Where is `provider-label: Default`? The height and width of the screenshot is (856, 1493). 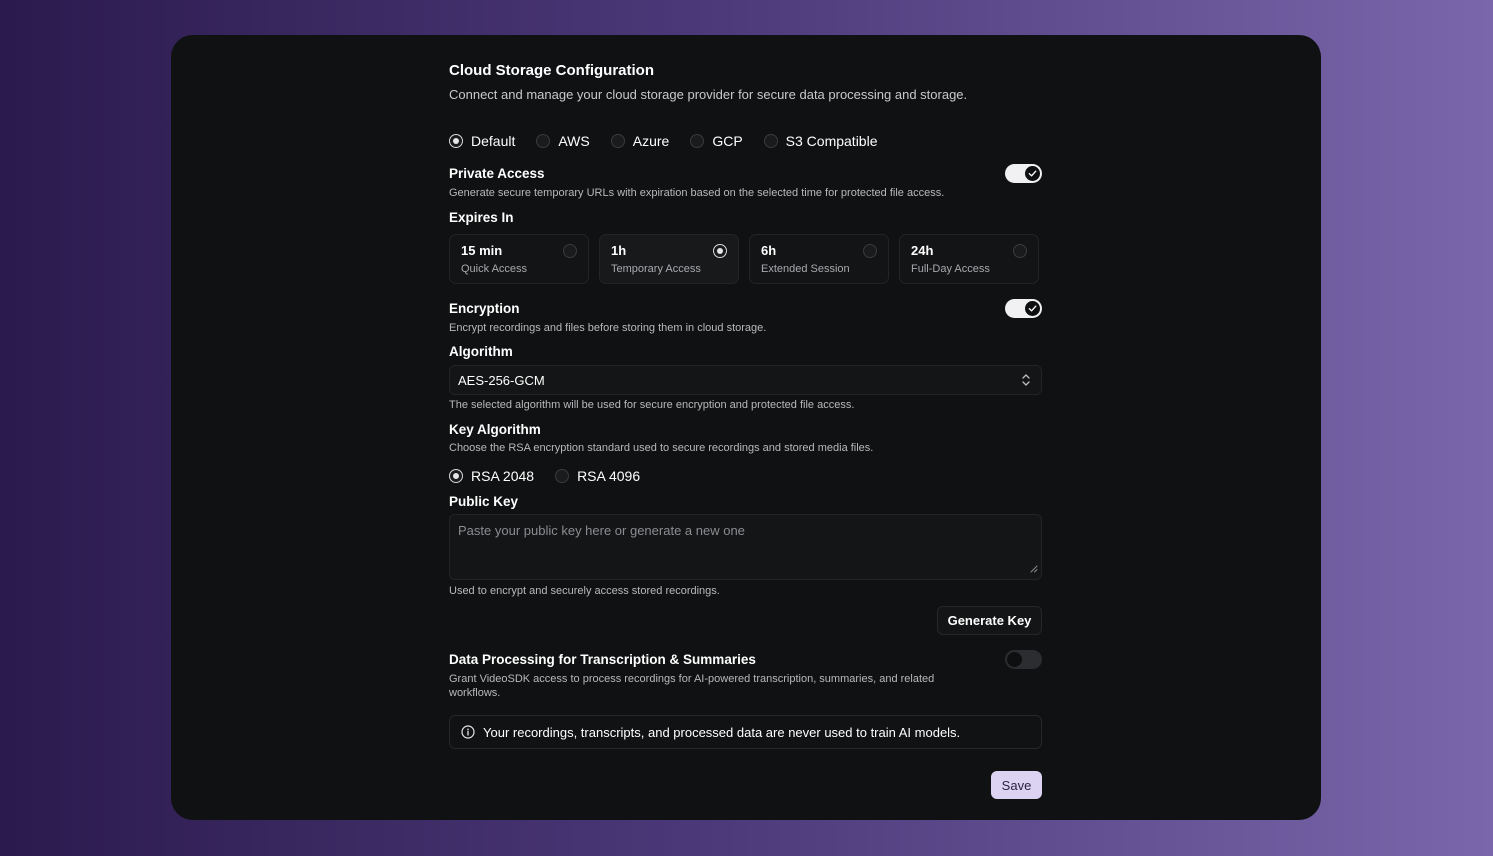
provider-label: Default is located at coordinates (493, 141).